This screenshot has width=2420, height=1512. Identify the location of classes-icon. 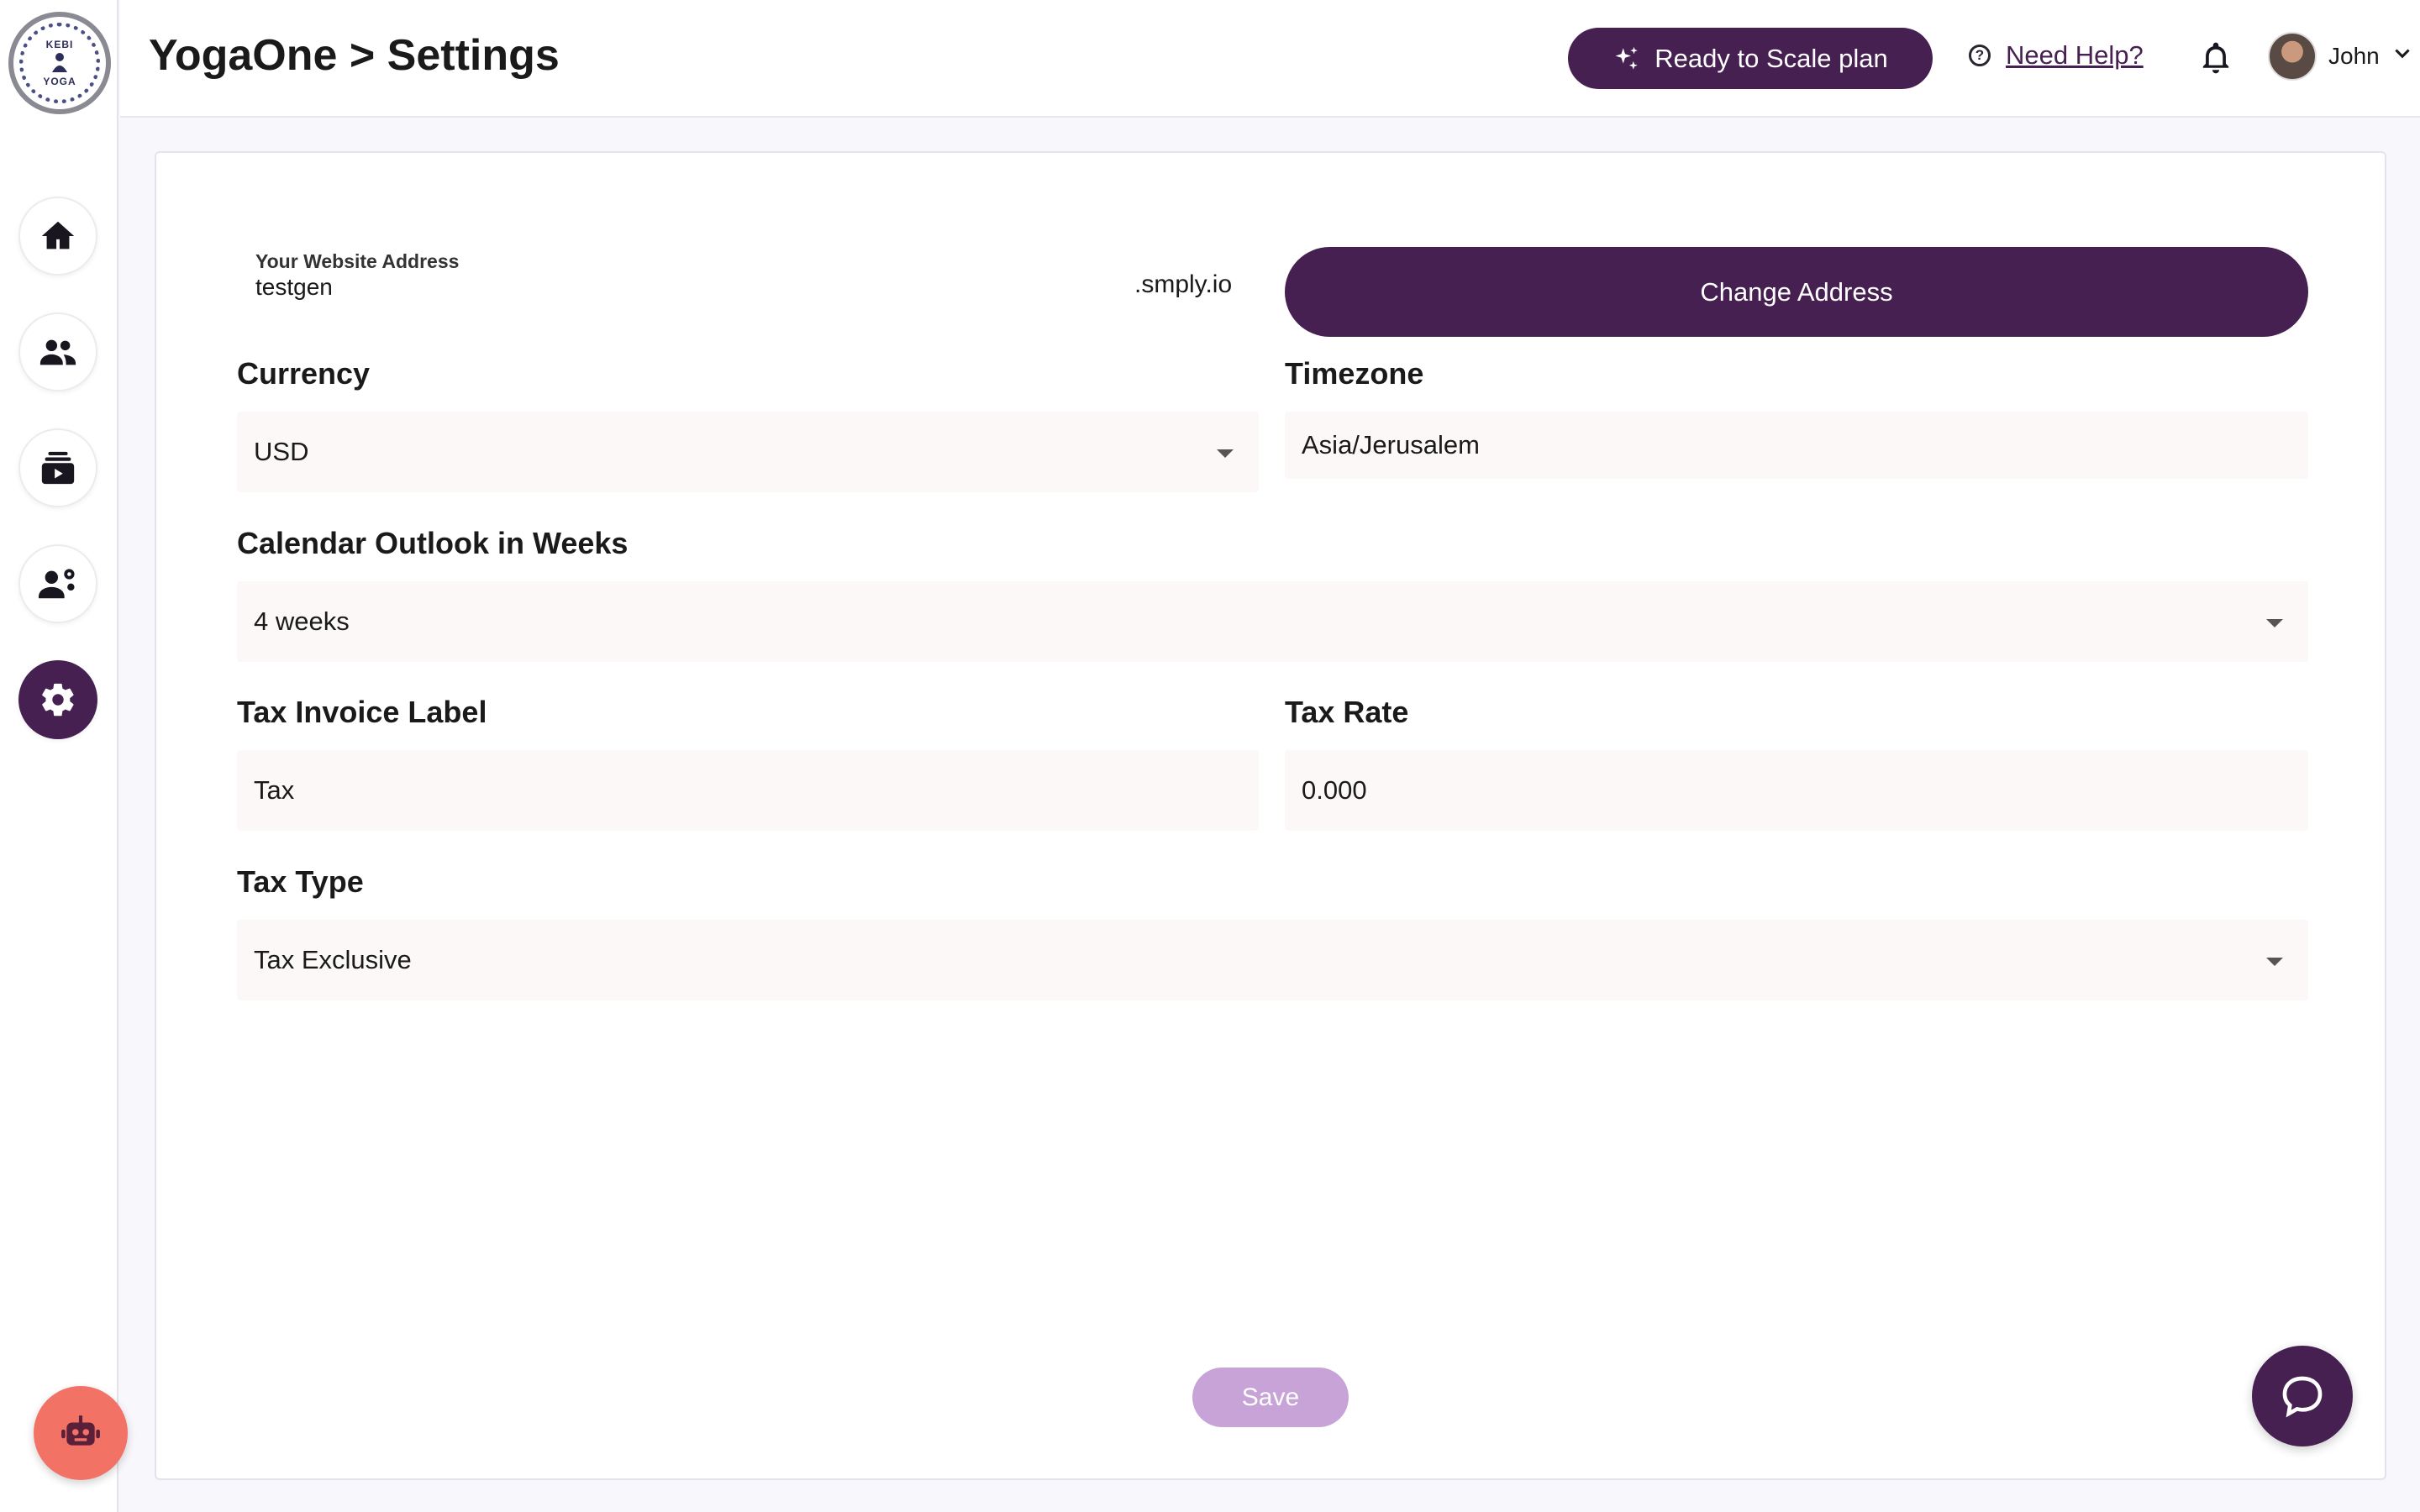
(58, 468).